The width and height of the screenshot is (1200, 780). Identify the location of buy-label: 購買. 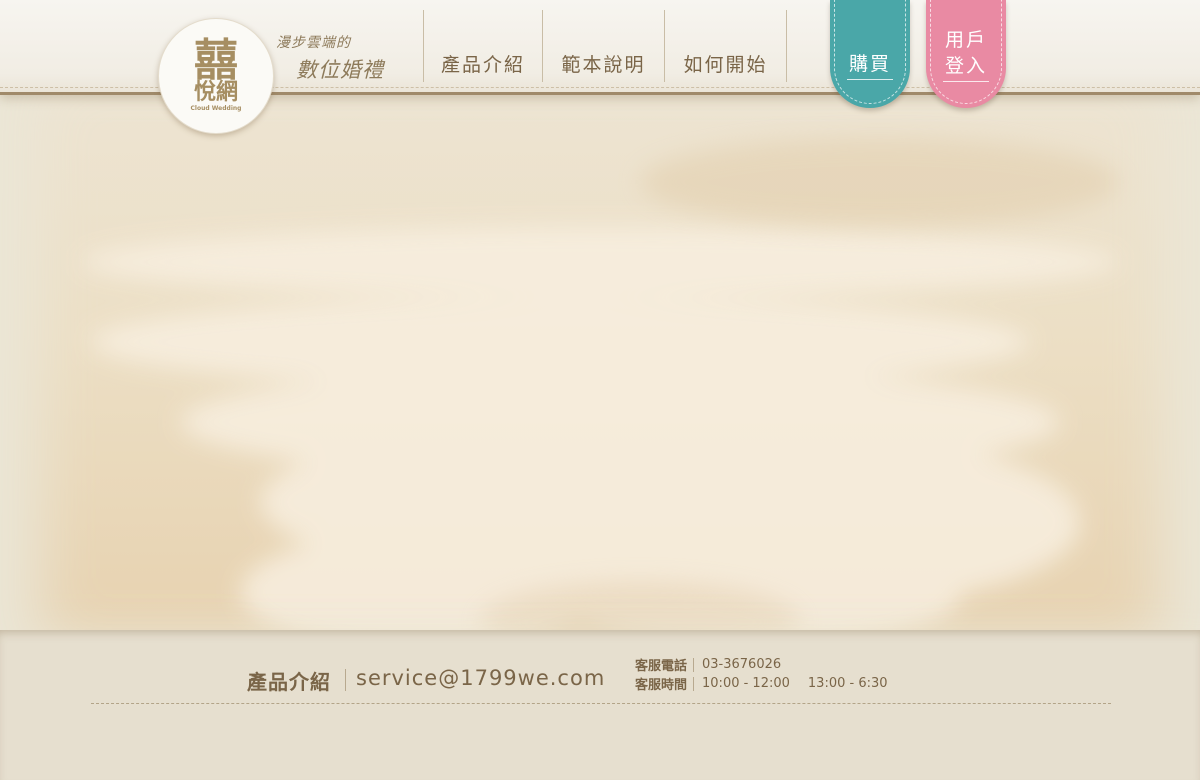
(869, 63).